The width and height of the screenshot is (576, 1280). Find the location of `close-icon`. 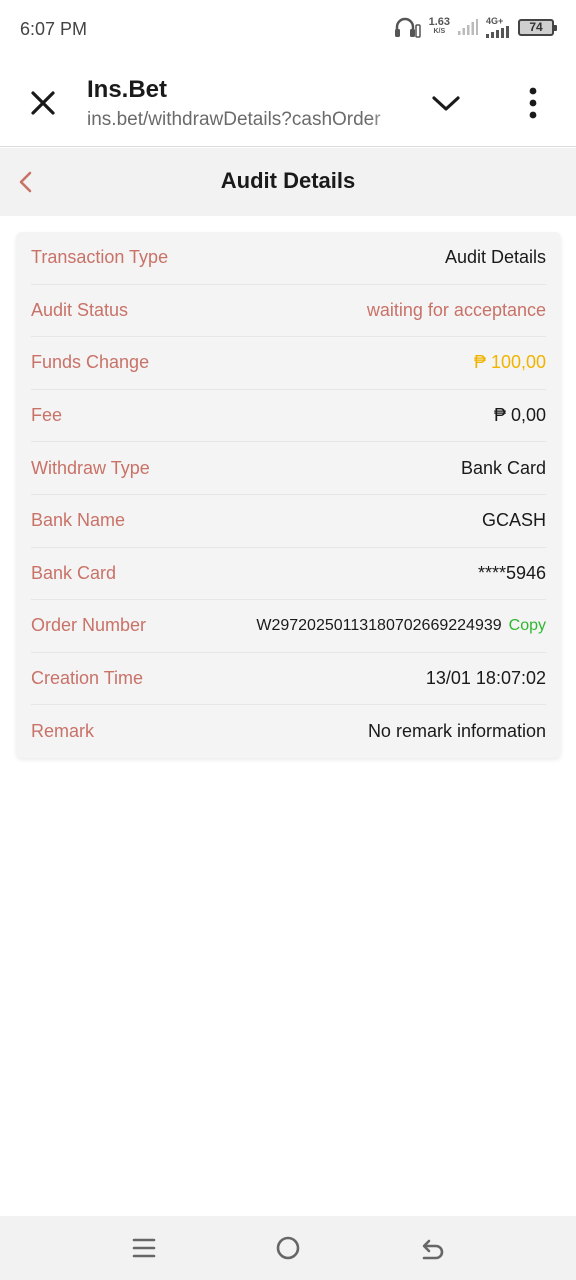

close-icon is located at coordinates (43, 103).